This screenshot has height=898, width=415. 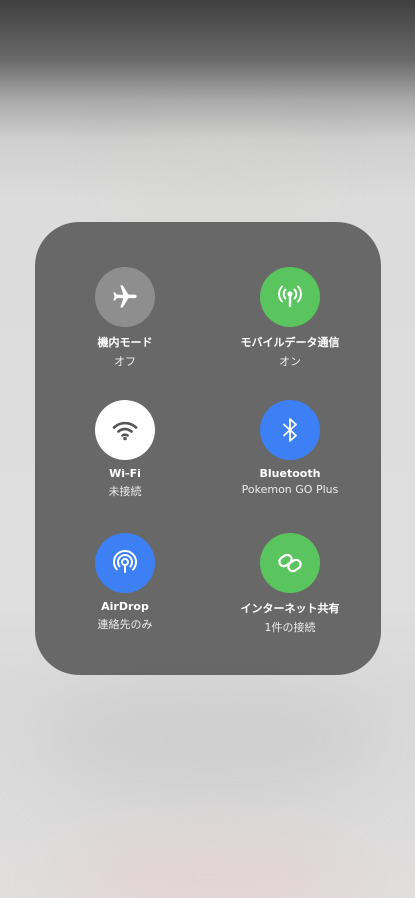 I want to click on airdrop-icon, so click(x=125, y=563).